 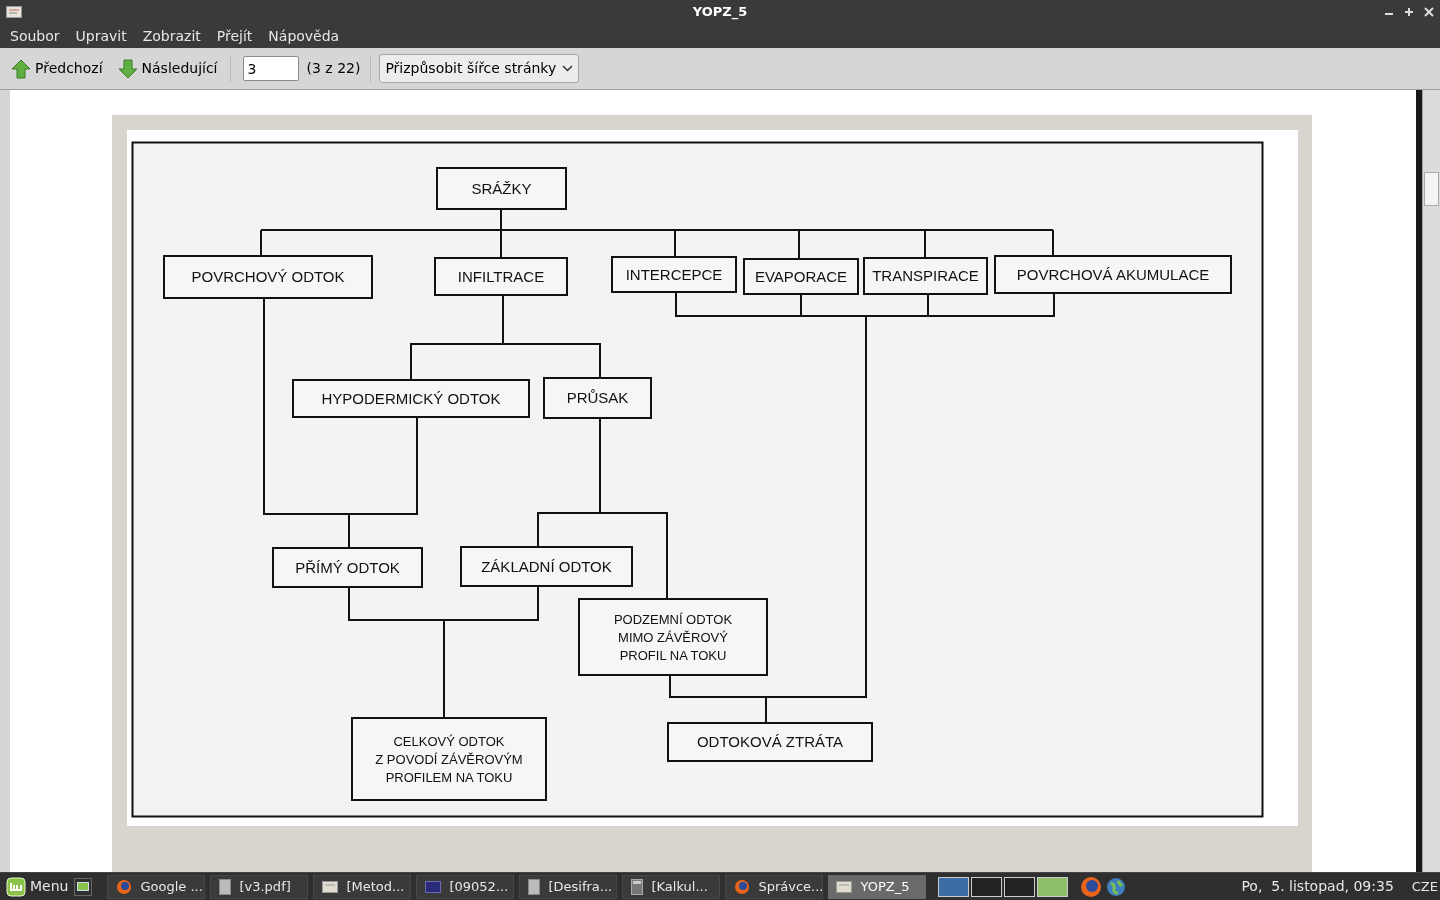 I want to click on window-title: YOPZ_5, so click(x=720, y=12).